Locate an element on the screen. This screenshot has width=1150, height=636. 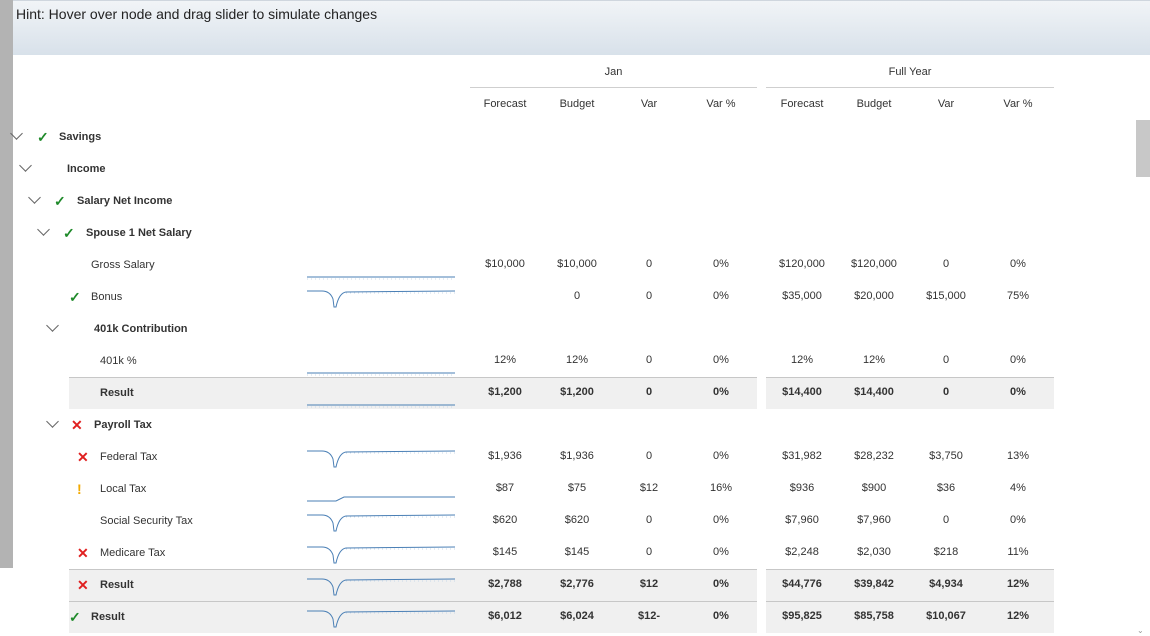
row-label: Payroll Tax is located at coordinates (123, 425).